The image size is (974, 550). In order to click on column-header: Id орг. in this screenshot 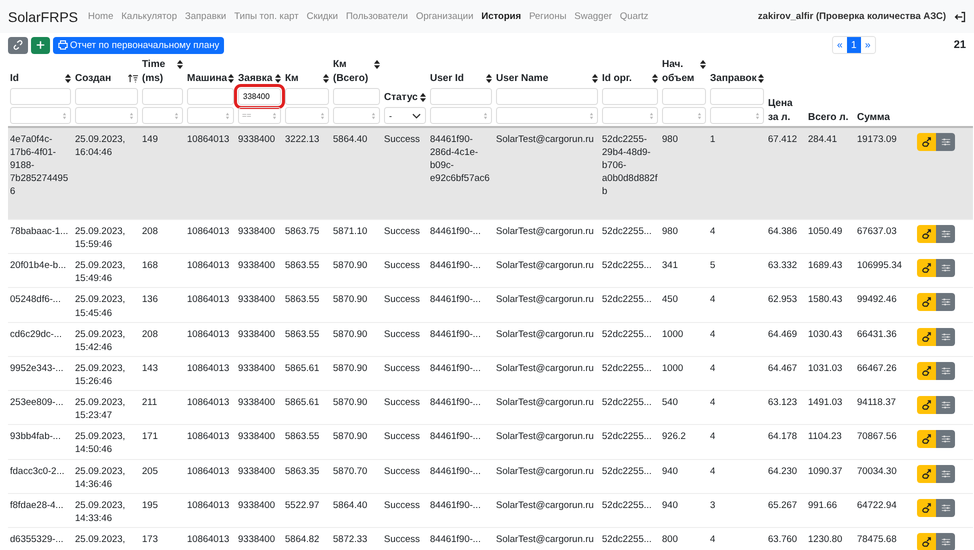, I will do `click(617, 78)`.